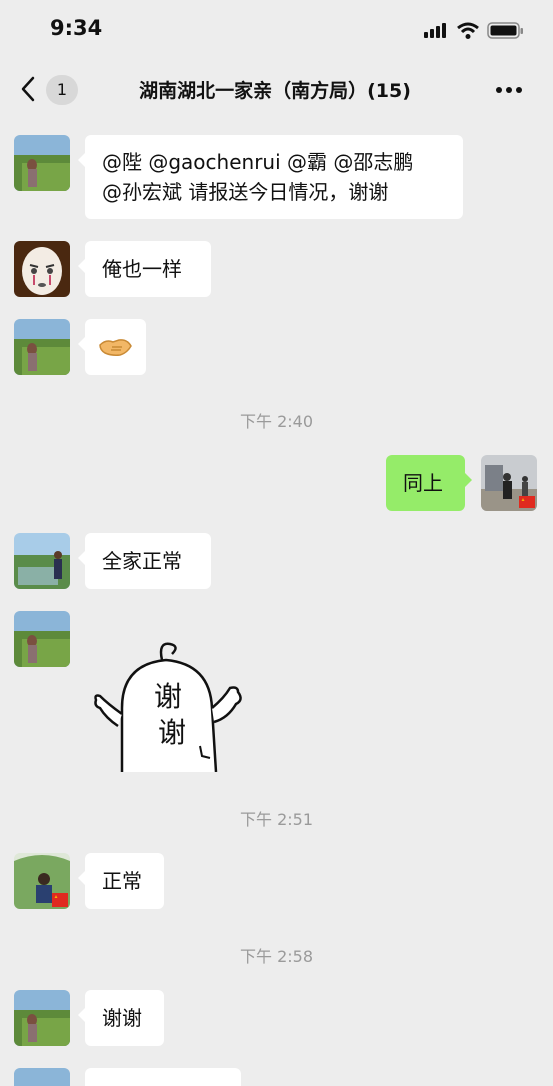 The height and width of the screenshot is (1086, 553). What do you see at coordinates (276, 421) in the screenshot?
I see `timestamp: 下午 2:40` at bounding box center [276, 421].